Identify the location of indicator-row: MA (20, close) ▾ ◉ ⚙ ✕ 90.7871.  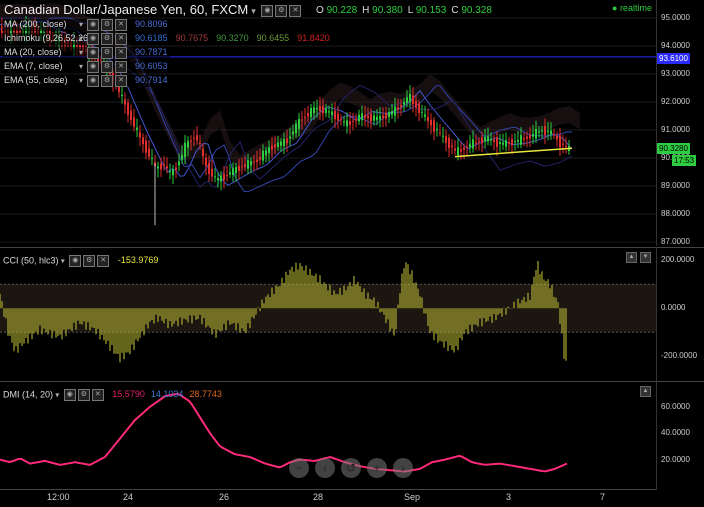
(86, 53).